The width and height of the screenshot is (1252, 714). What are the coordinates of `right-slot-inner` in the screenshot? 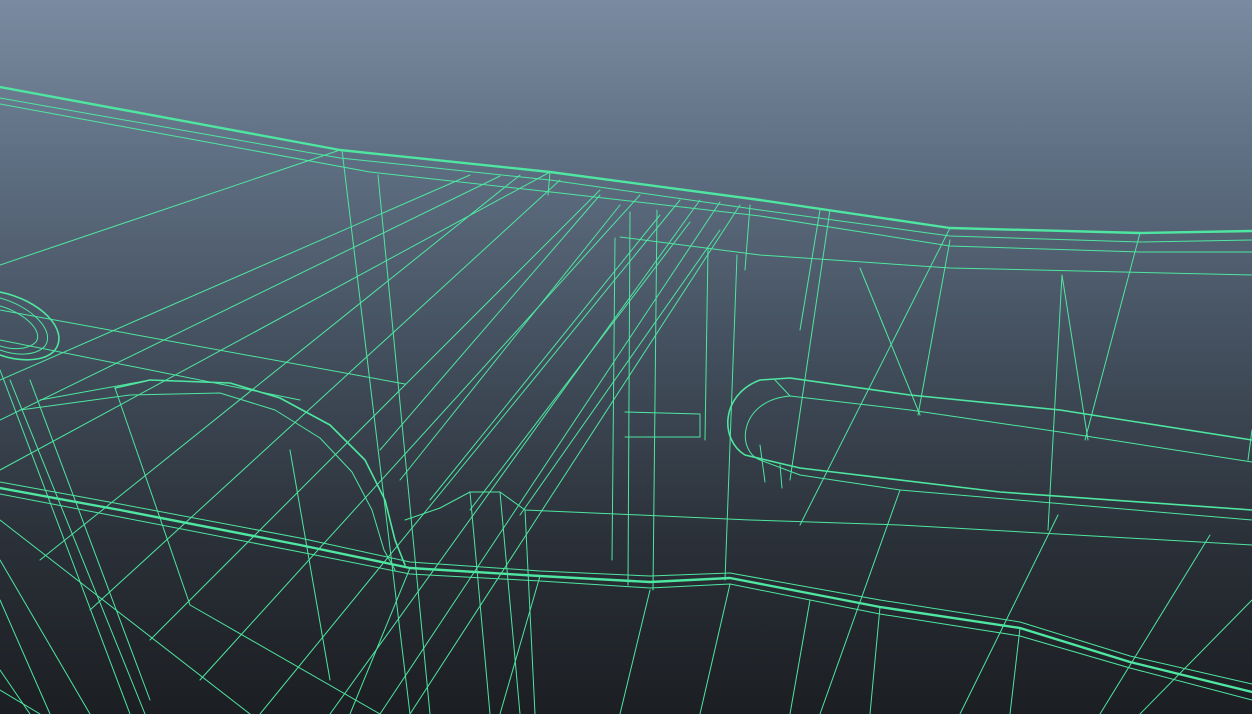 It's located at (998, 458).